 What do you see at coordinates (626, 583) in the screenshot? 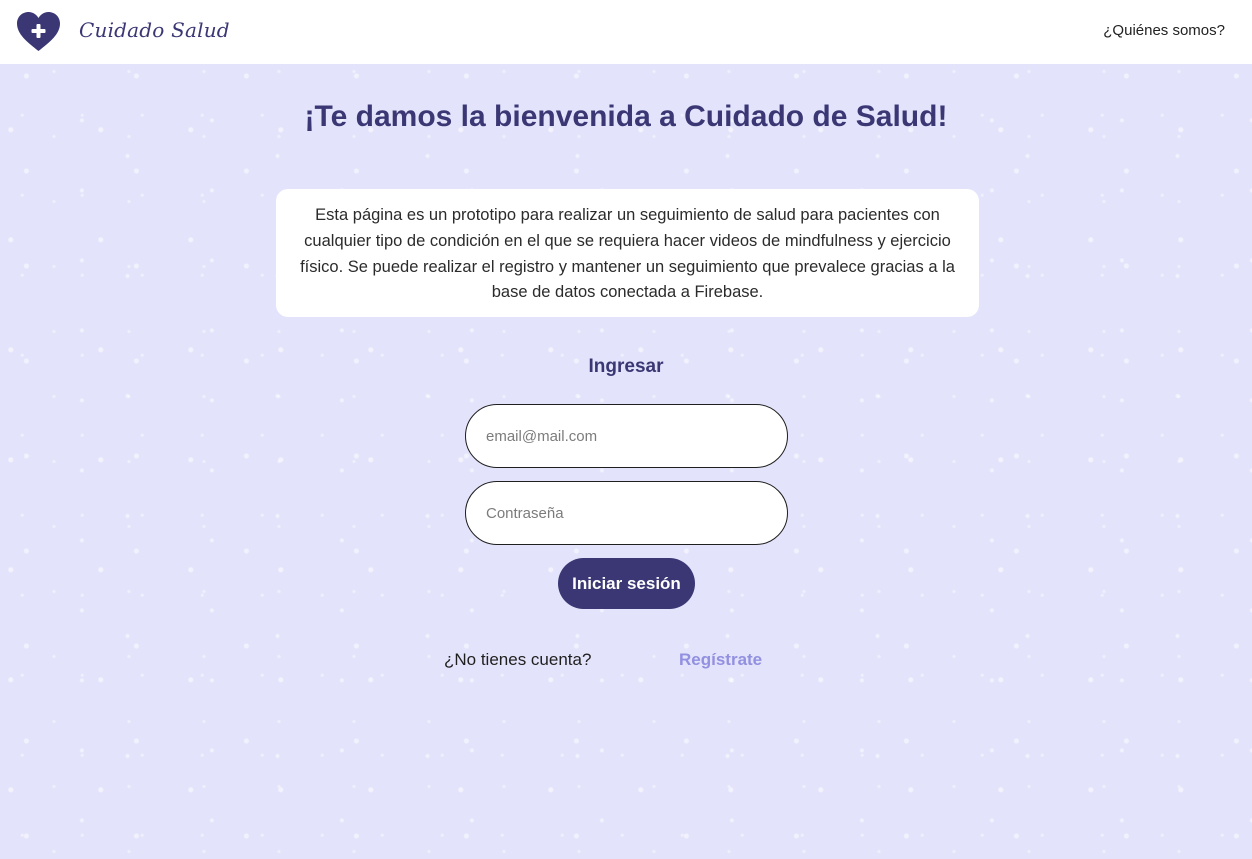
I see `login-button: Iniciar sesión` at bounding box center [626, 583].